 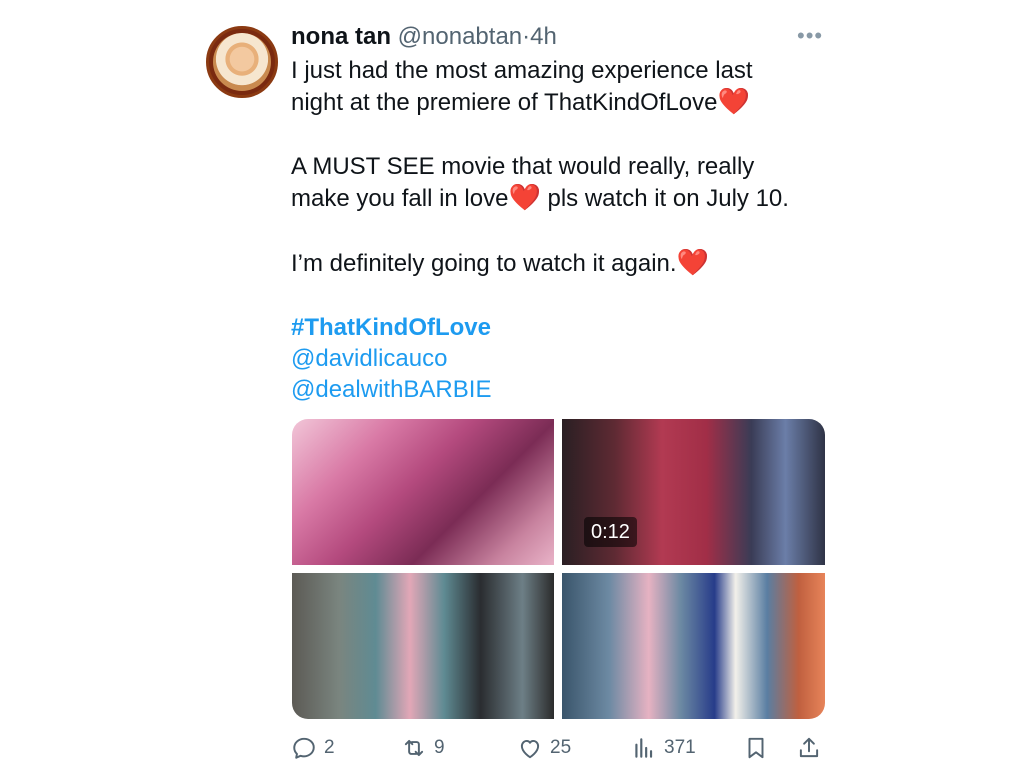 I want to click on bookmark-button, so click(x=759, y=748).